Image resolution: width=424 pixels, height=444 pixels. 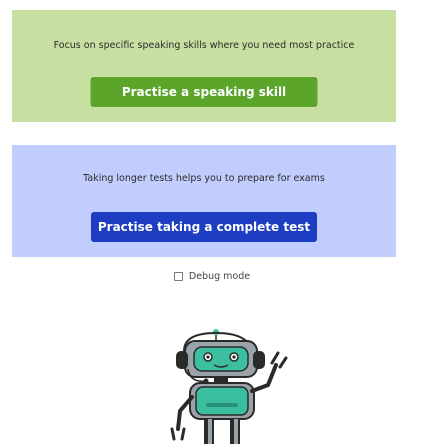 What do you see at coordinates (229, 386) in the screenshot?
I see `robot-mascot-icon` at bounding box center [229, 386].